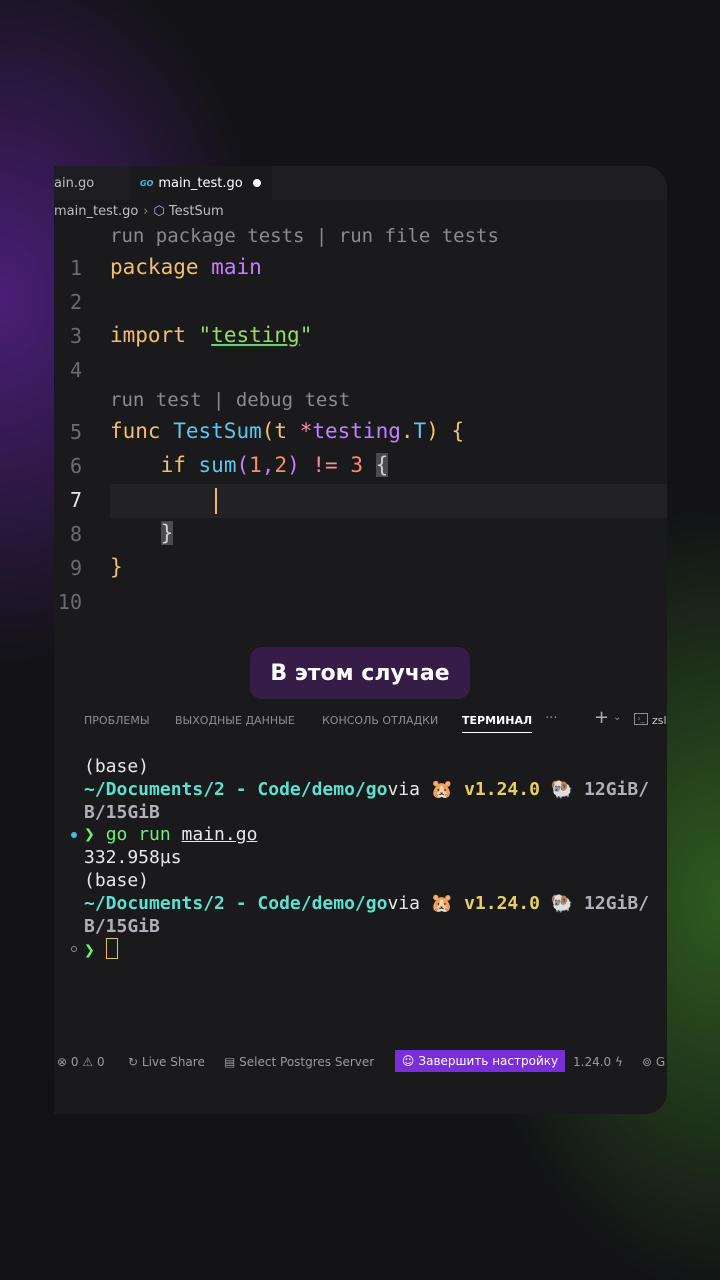 Image resolution: width=720 pixels, height=1280 pixels. Describe the element at coordinates (356, 465) in the screenshot. I see `number: 3` at that location.